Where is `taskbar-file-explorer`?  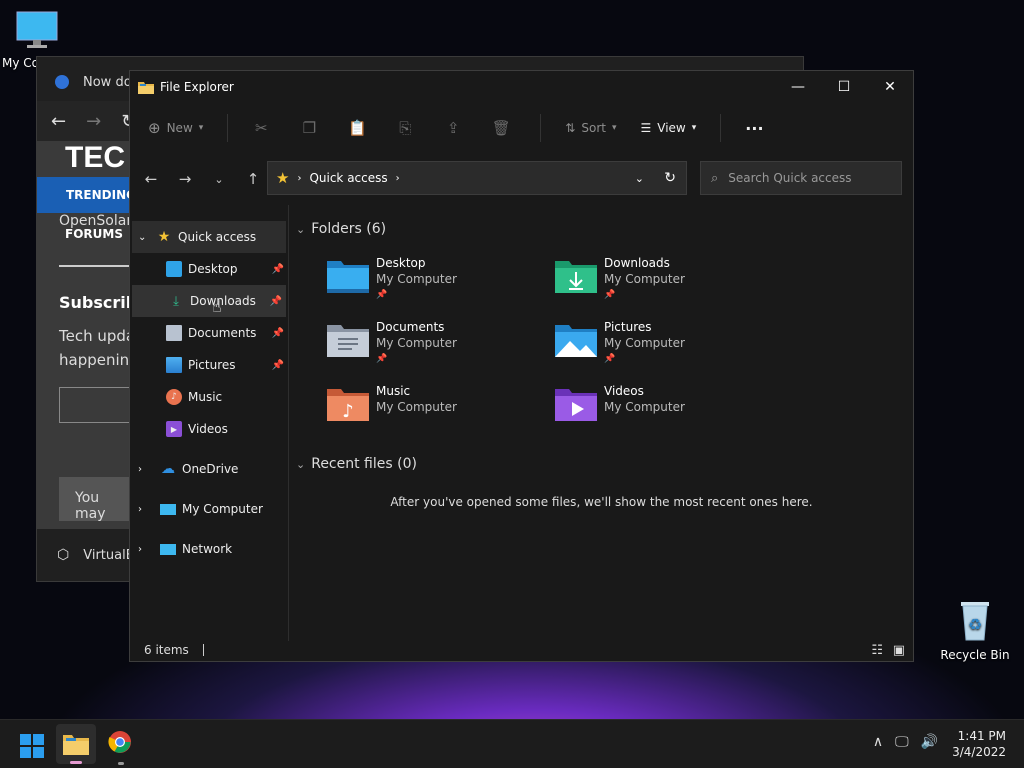 taskbar-file-explorer is located at coordinates (76, 744).